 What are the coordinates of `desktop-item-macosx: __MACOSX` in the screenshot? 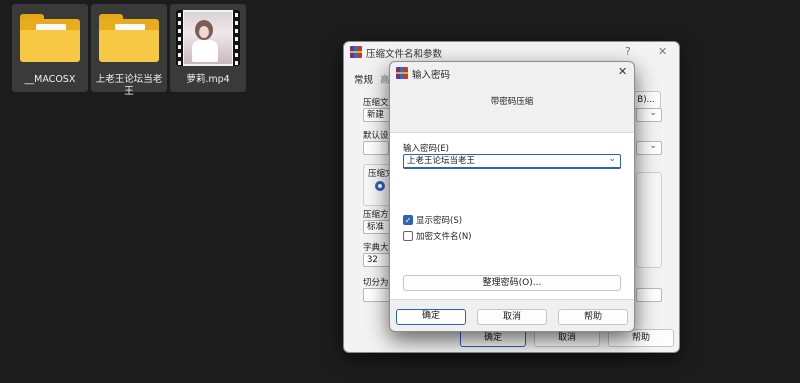 It's located at (50, 48).